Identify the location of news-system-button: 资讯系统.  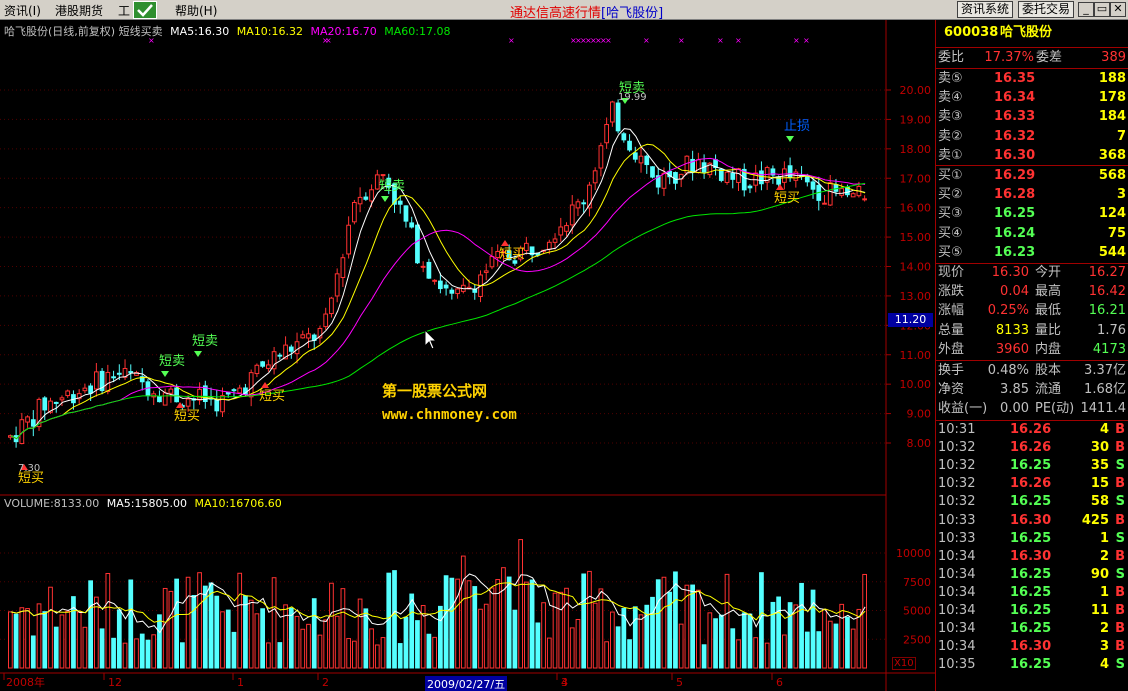
(985, 9).